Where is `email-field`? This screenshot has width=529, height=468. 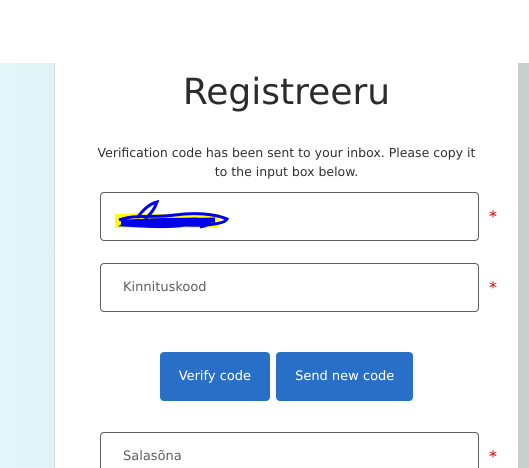 email-field is located at coordinates (289, 216).